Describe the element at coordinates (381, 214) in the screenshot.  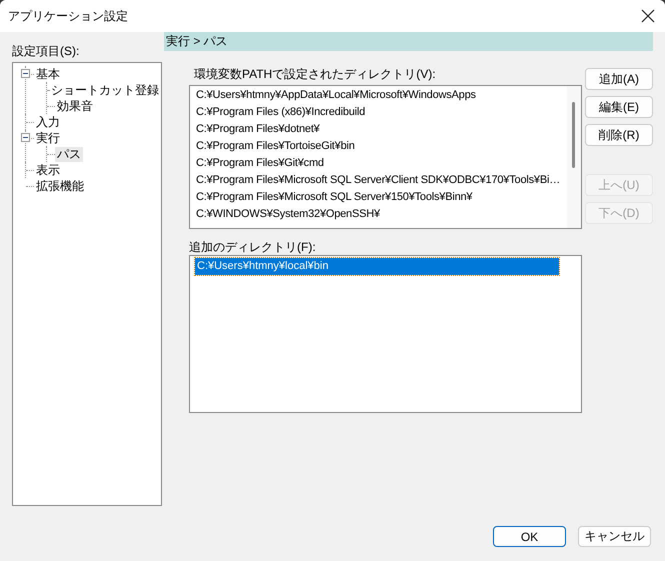
I see `list-item: C:¥WINDOWS¥System32¥OpenSSH¥` at that location.